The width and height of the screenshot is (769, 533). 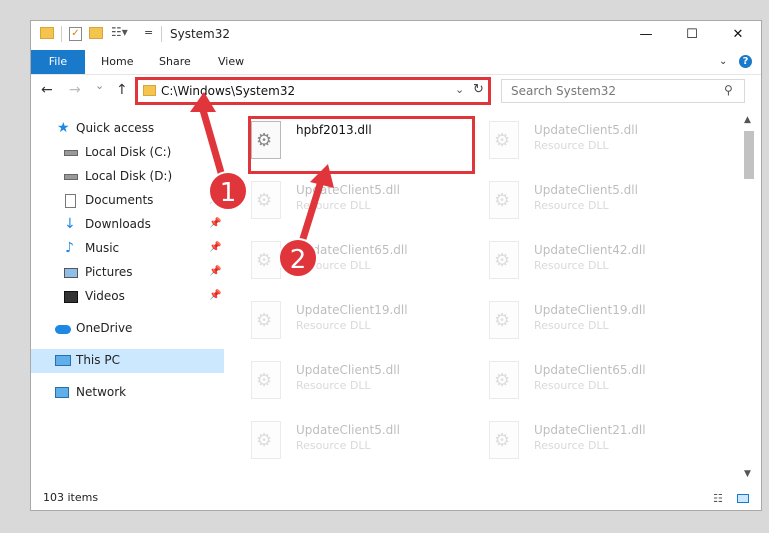 I want to click on arrow-to-file, so click(x=312, y=210).